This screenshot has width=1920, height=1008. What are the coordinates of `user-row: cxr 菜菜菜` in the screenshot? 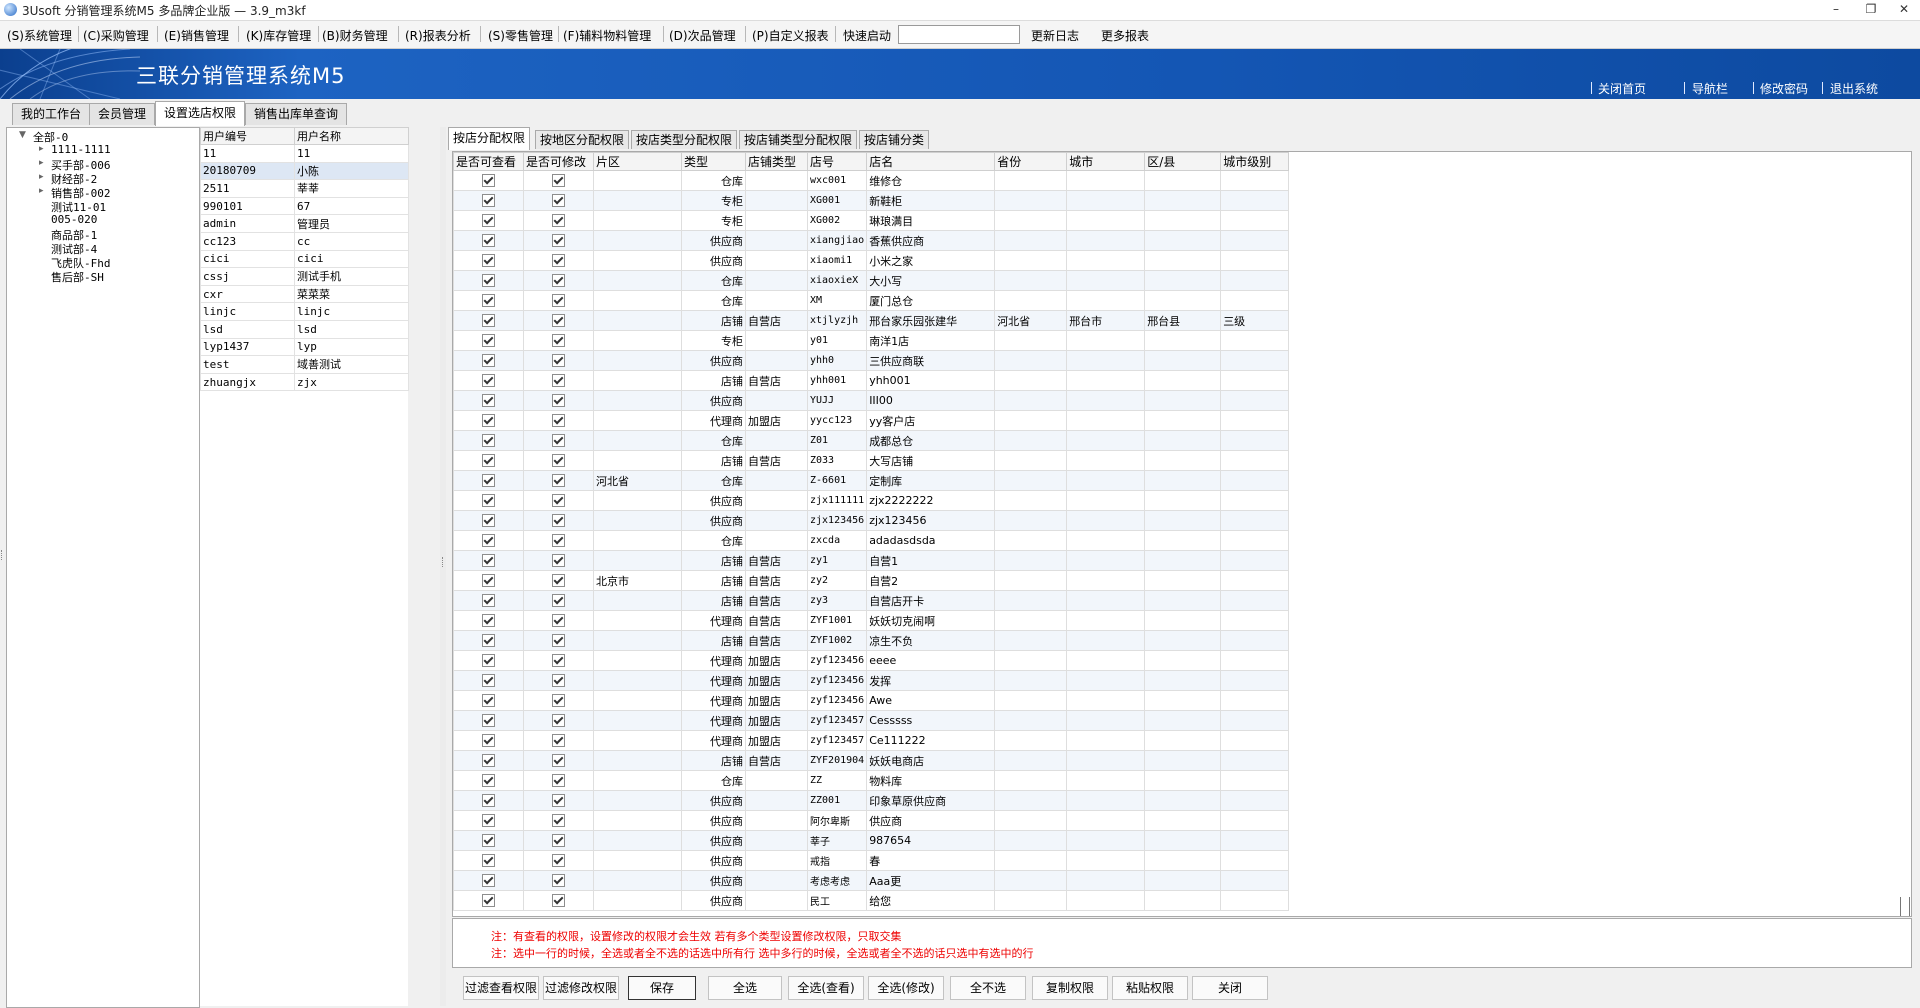 It's located at (304, 294).